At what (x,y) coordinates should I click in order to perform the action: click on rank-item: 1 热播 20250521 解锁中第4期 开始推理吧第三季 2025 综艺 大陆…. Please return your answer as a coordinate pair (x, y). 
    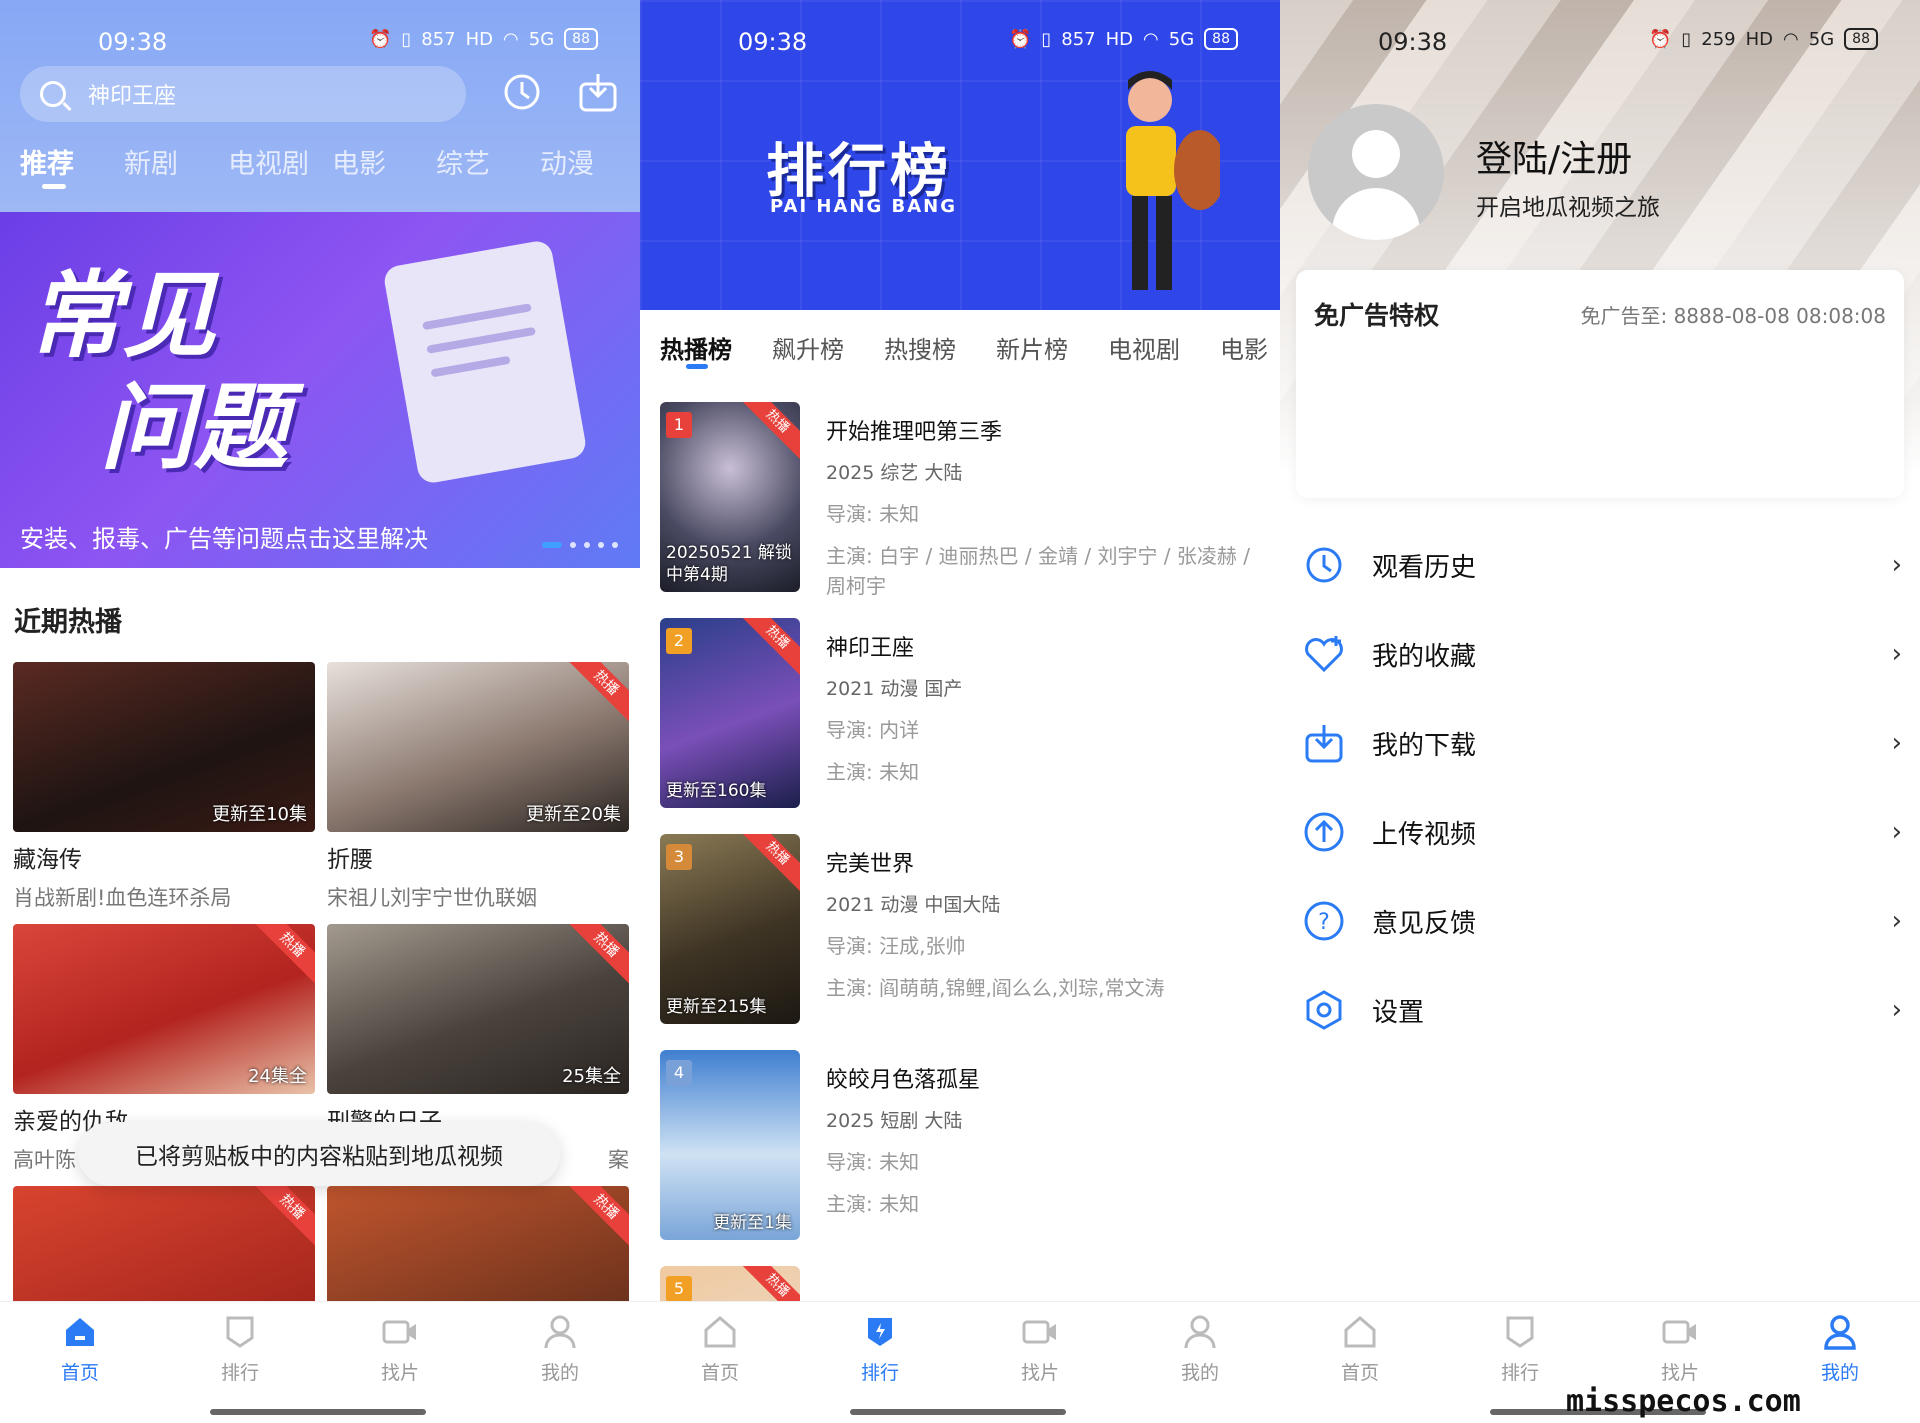
    Looking at the image, I should click on (960, 500).